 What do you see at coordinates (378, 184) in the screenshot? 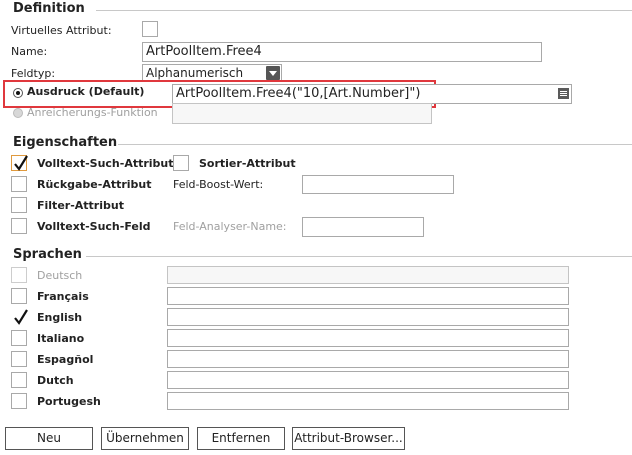
I see `boost-input` at bounding box center [378, 184].